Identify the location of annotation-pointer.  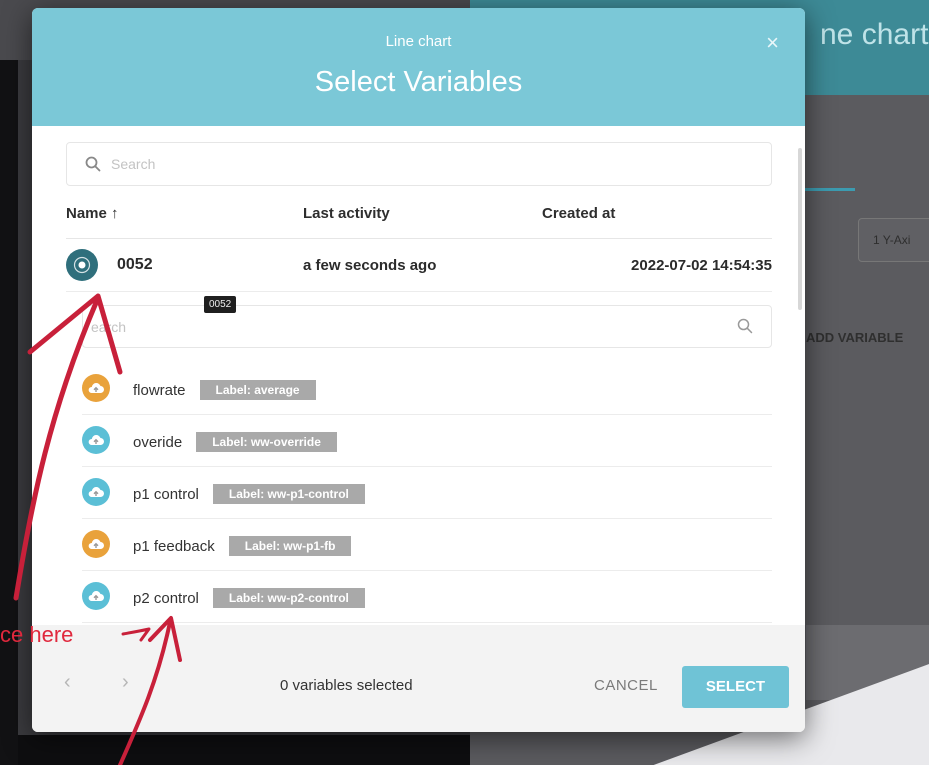
(136, 634).